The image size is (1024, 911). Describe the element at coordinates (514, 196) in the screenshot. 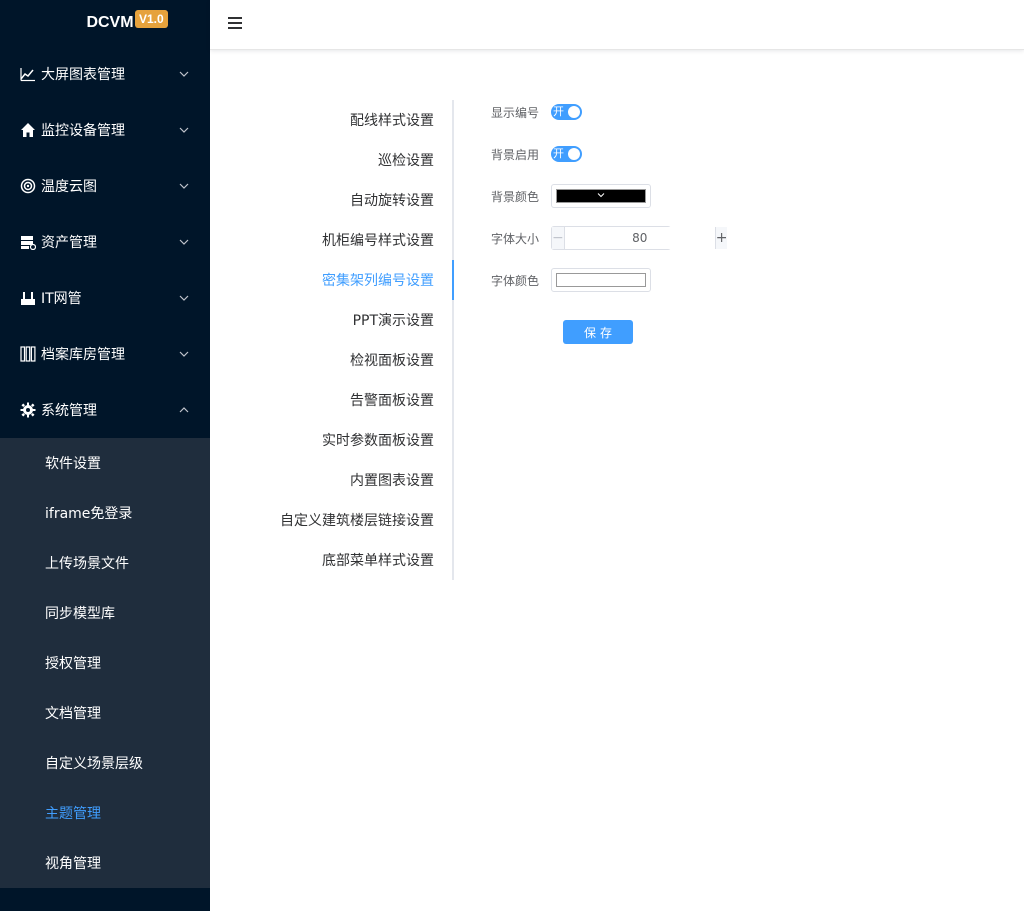

I see `bg-color-label: 背景颜色` at that location.